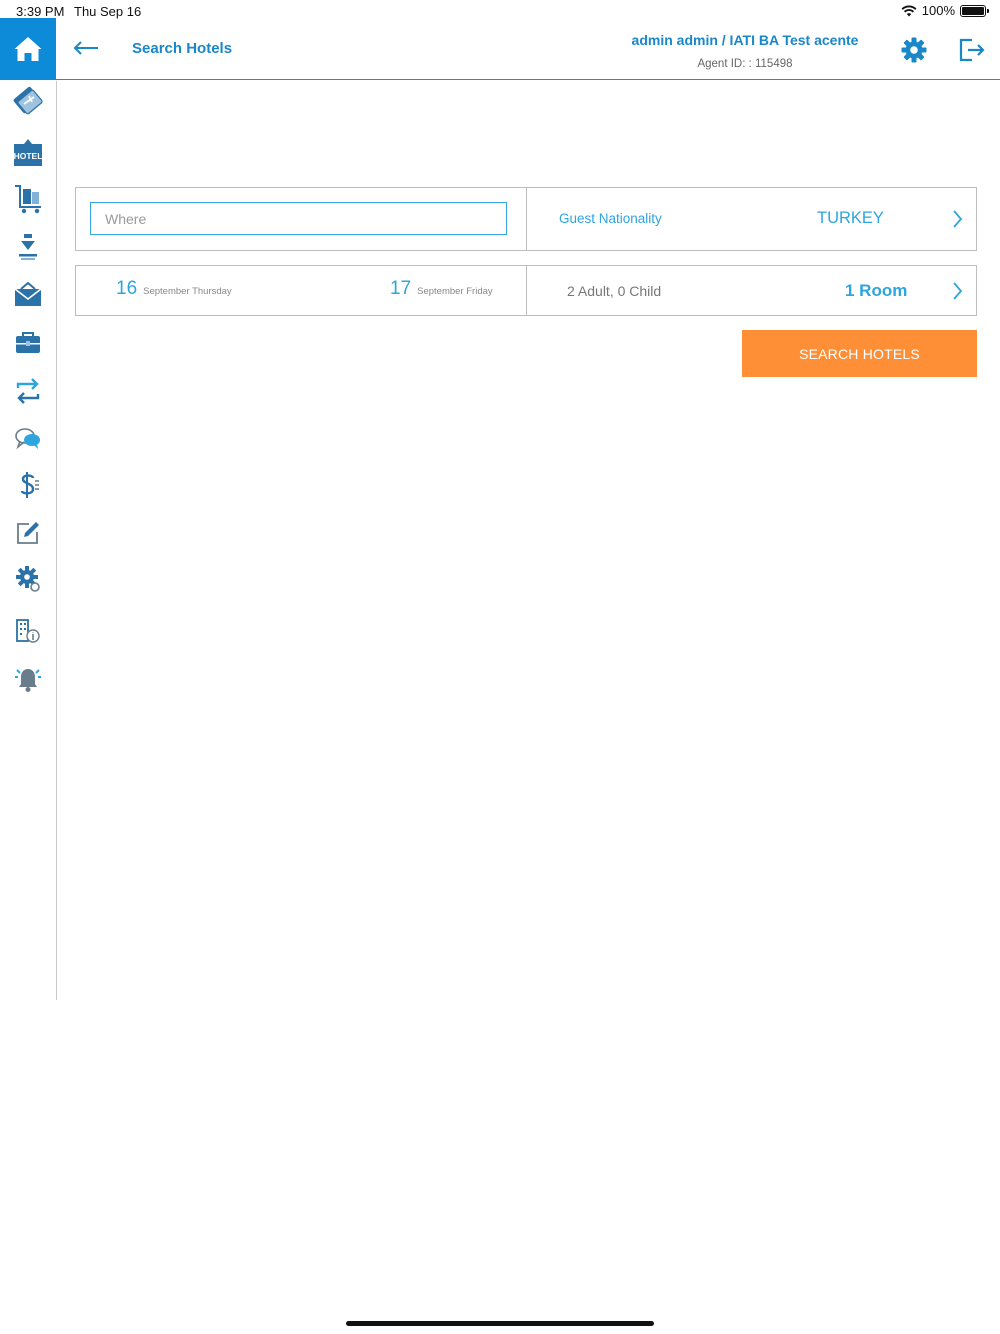 This screenshot has width=1000, height=1334. Describe the element at coordinates (182, 48) in the screenshot. I see `page-title: Search Hotels` at that location.